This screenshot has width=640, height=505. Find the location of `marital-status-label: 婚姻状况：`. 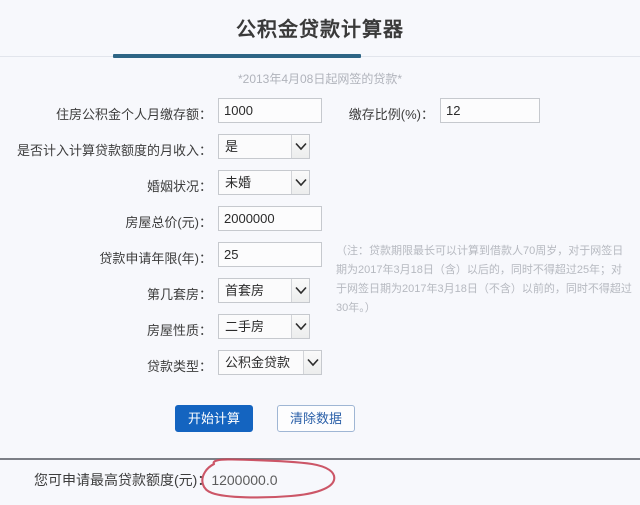

marital-status-label: 婚姻状况： is located at coordinates (179, 186).